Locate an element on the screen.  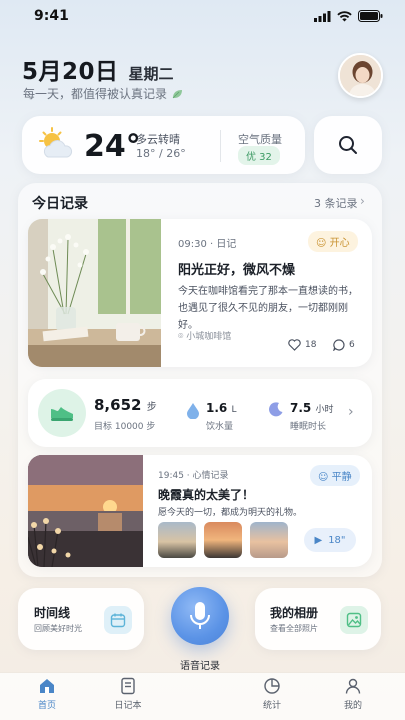
avatar is located at coordinates (360, 75).